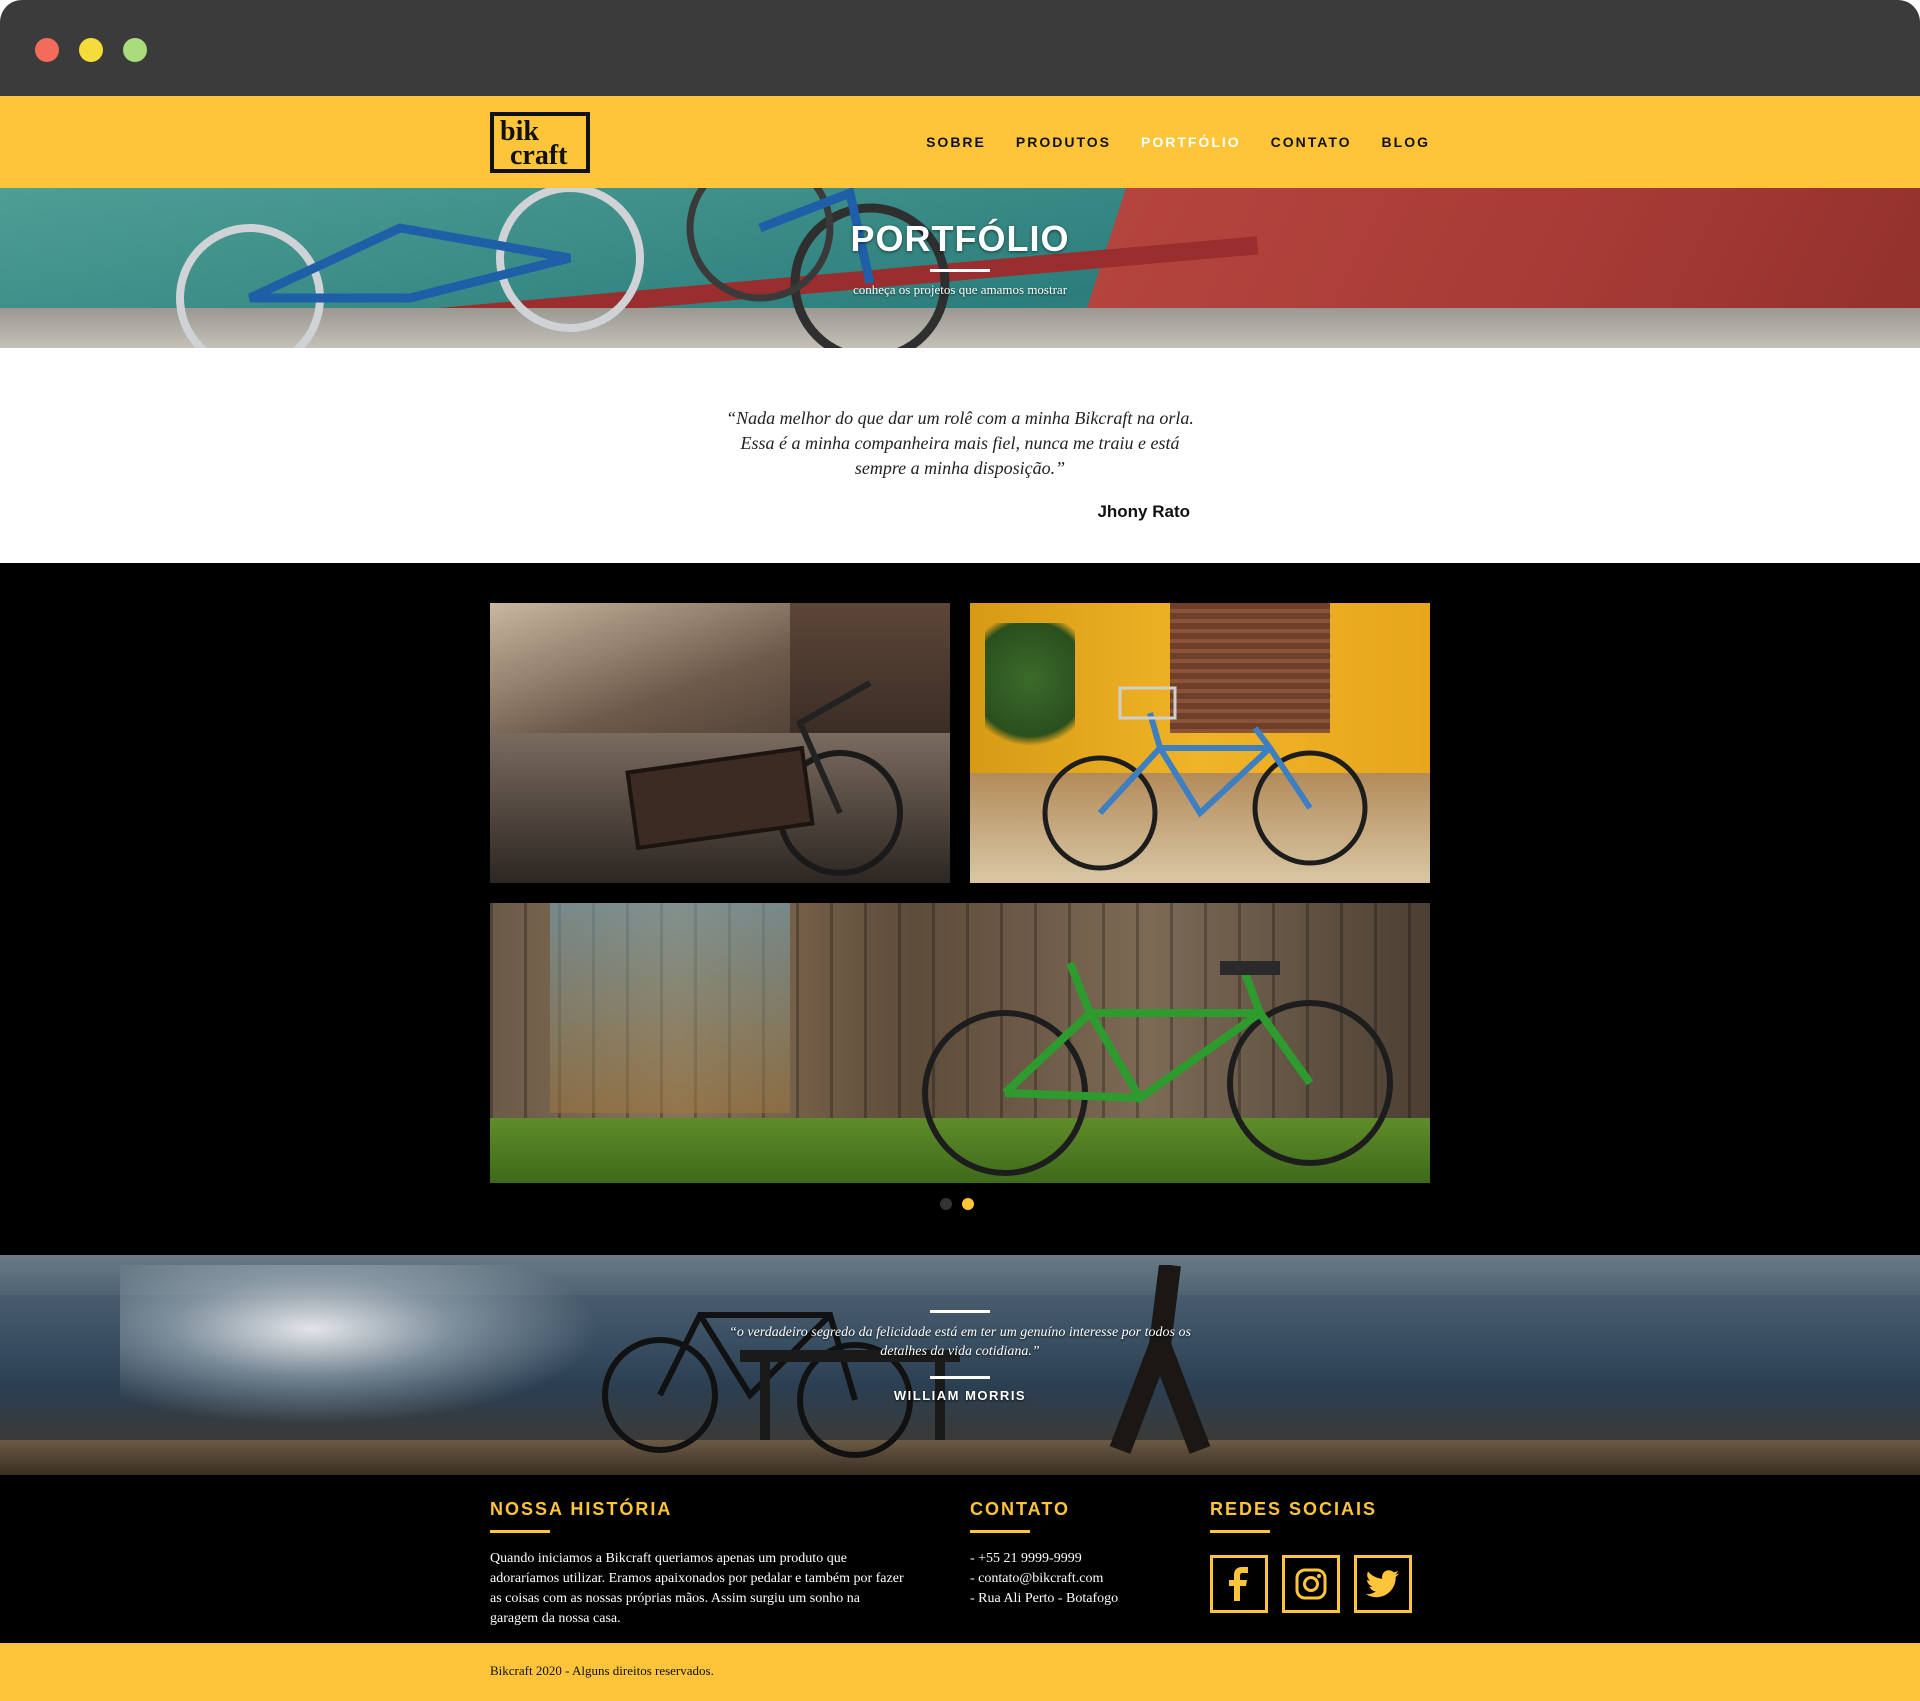  I want to click on facebook-link, so click(1239, 1584).